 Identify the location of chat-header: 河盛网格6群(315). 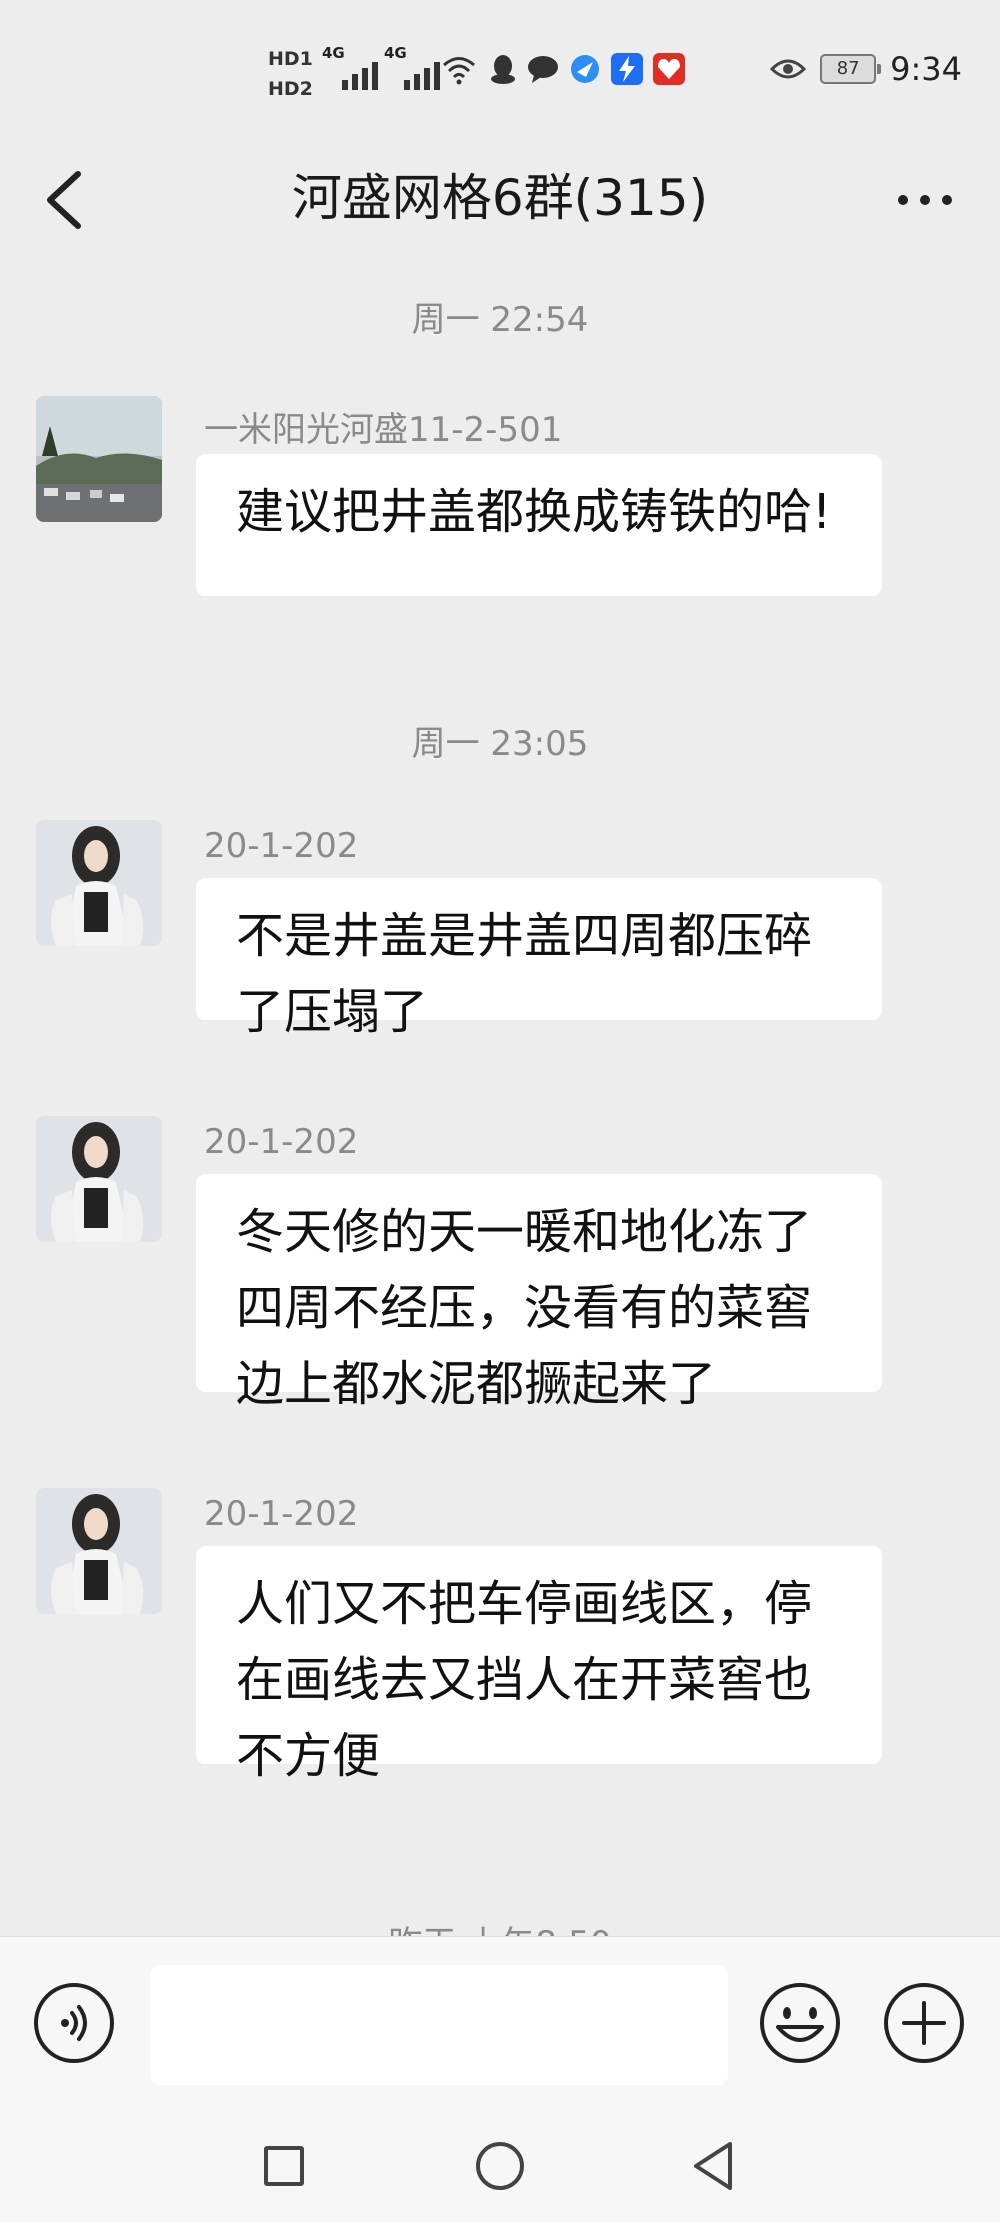
(500, 200).